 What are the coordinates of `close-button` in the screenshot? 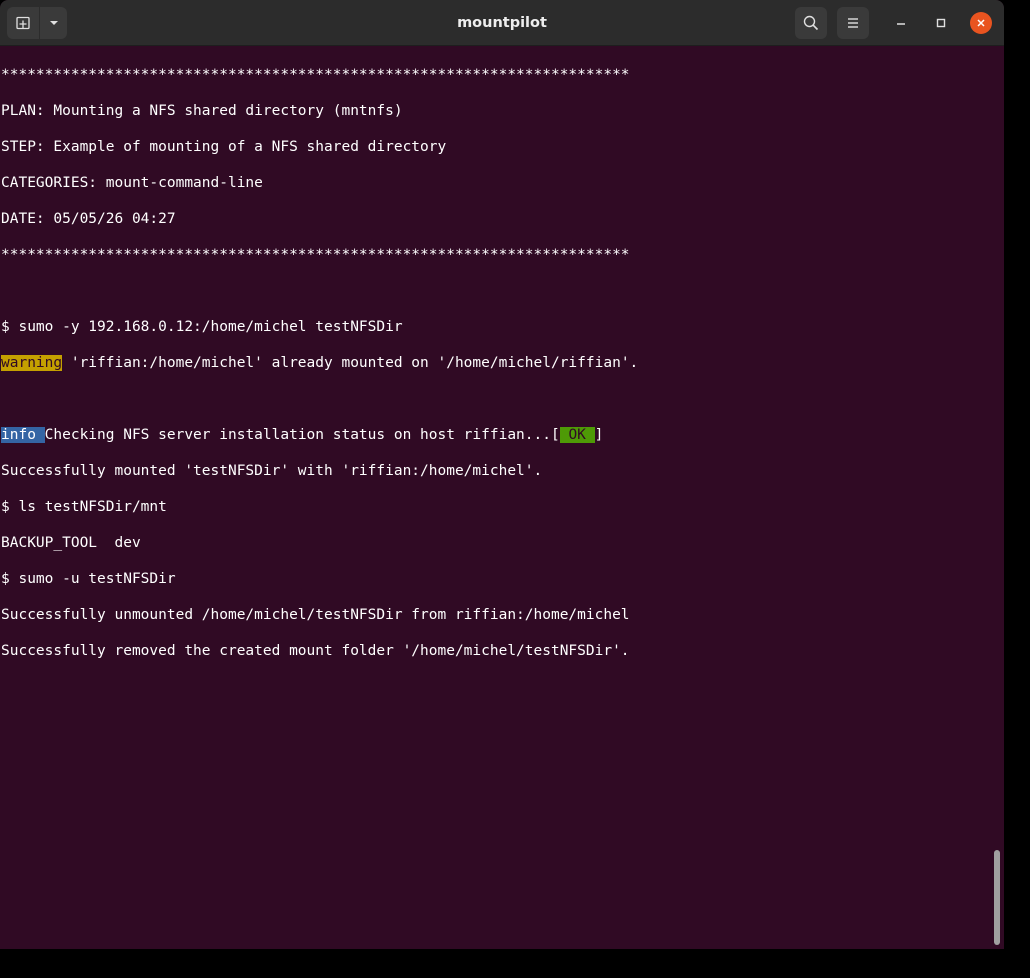 It's located at (981, 23).